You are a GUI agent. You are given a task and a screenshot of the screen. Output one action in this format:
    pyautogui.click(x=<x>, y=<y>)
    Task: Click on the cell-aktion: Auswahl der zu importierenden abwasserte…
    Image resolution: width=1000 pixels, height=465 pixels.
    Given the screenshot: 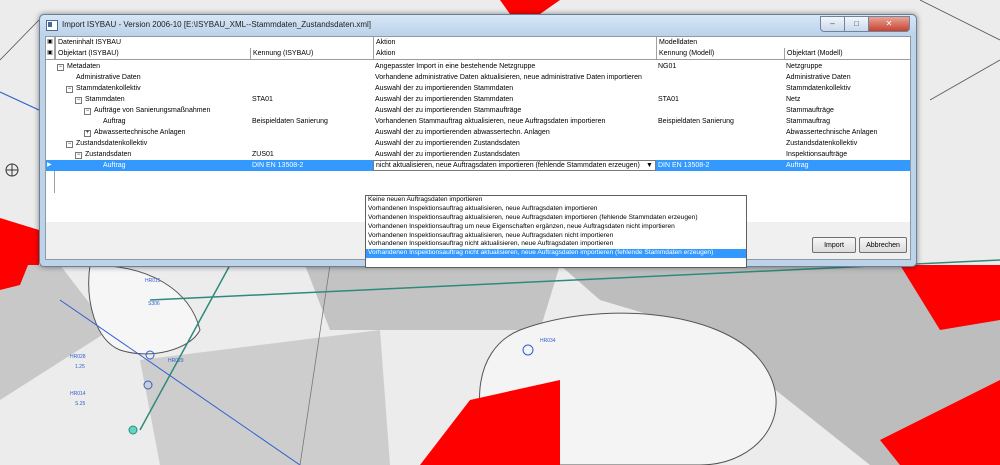 What is the action you would take?
    pyautogui.click(x=514, y=132)
    